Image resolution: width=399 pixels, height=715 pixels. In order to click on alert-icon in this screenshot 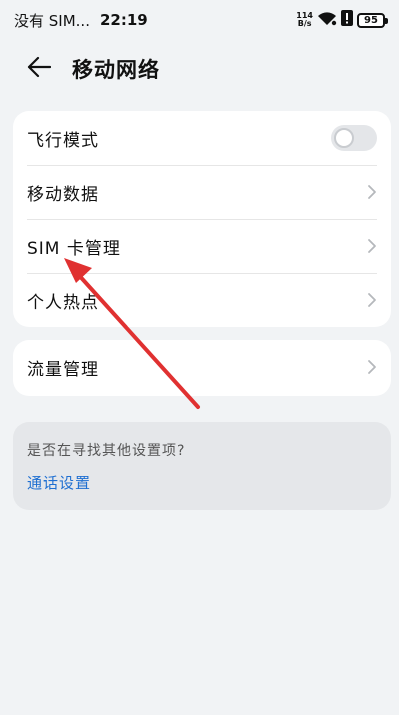, I will do `click(347, 20)`.